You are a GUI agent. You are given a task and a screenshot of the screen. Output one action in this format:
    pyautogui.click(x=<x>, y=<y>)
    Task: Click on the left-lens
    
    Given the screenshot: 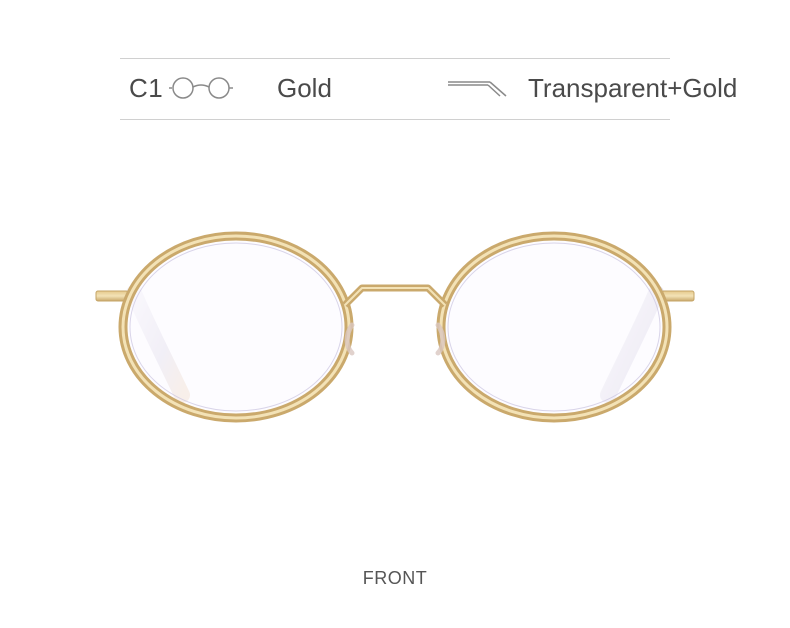 What is the action you would take?
    pyautogui.click(x=236, y=327)
    